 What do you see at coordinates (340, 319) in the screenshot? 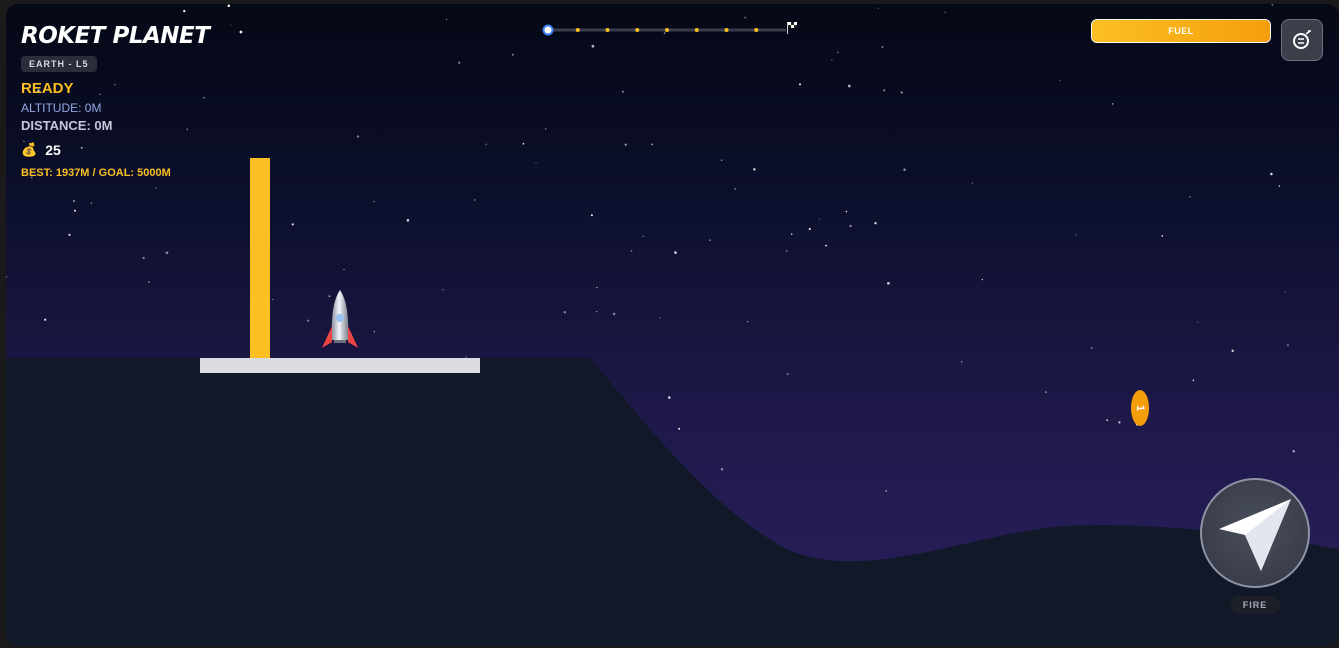
I see `rocket` at bounding box center [340, 319].